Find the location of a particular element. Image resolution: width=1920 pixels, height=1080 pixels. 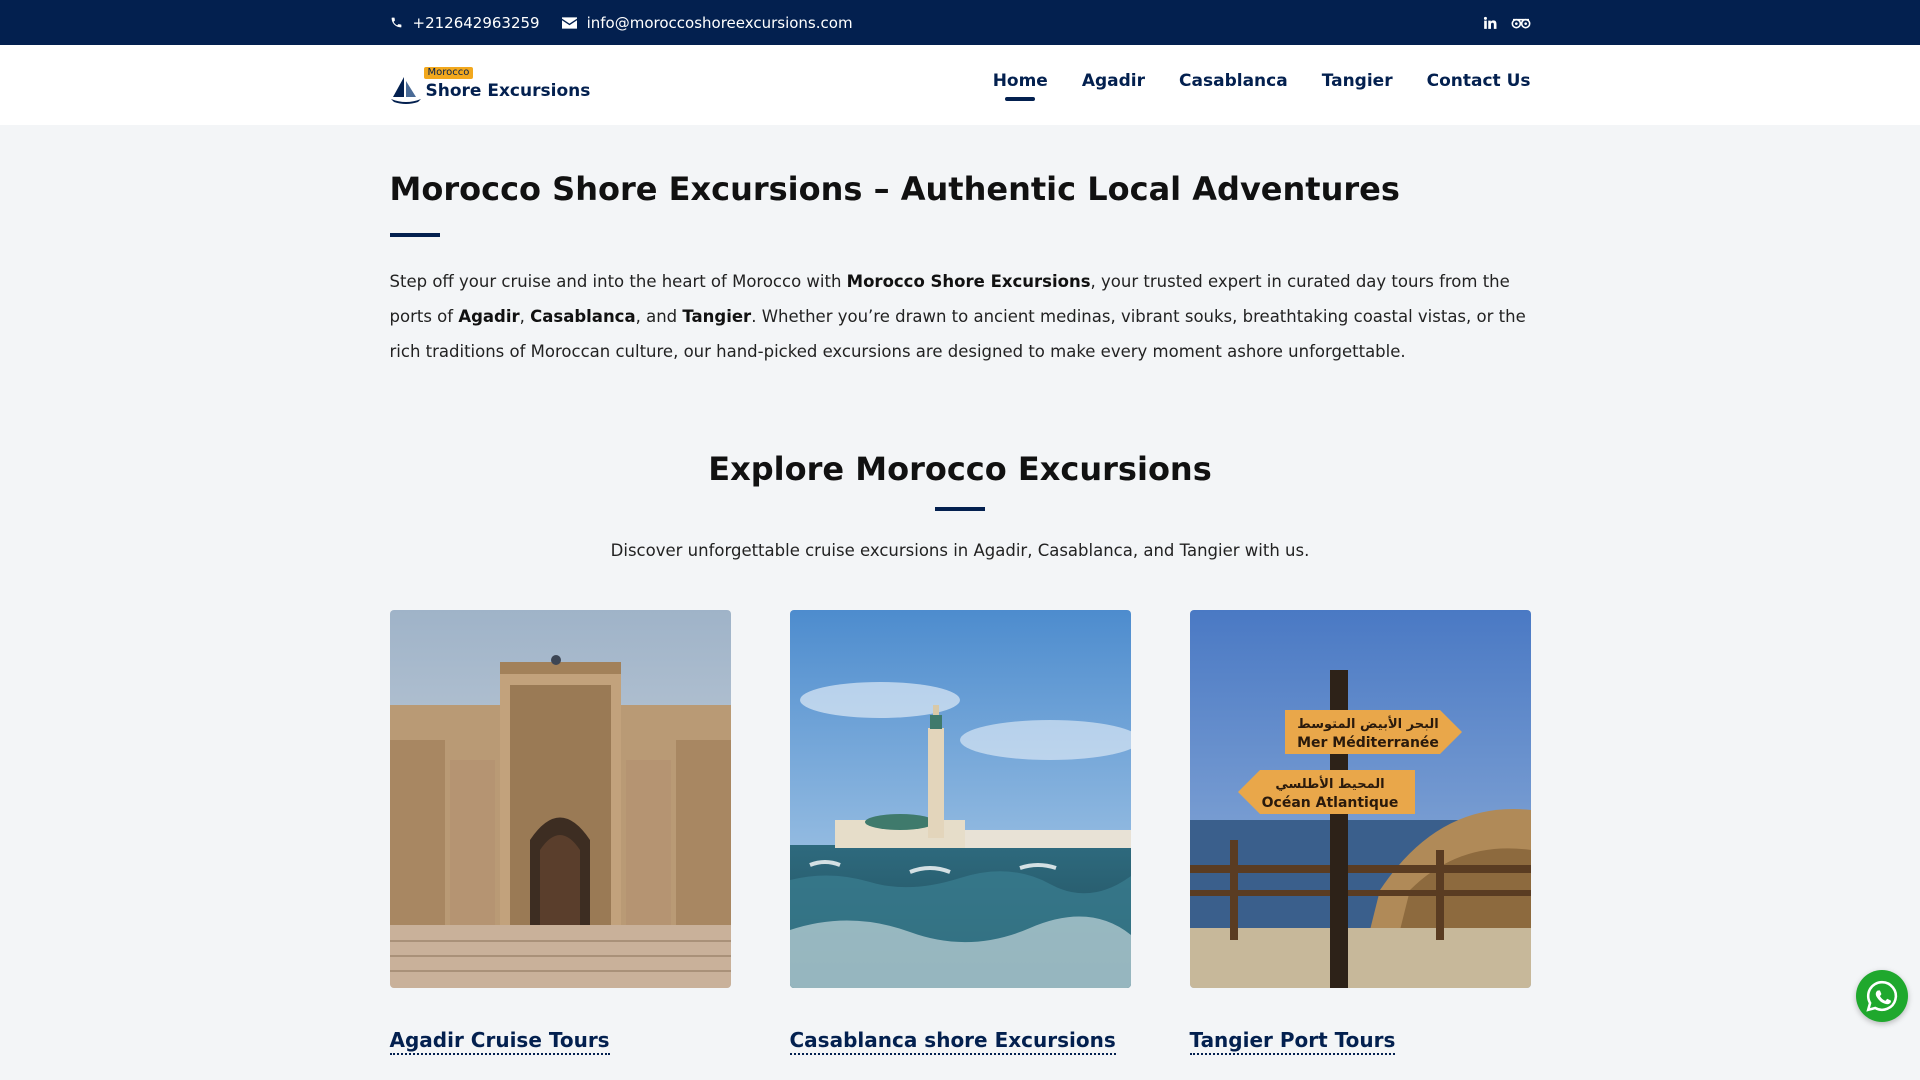

sign-french-atlantic: Océan Atlantique is located at coordinates (1329, 803).